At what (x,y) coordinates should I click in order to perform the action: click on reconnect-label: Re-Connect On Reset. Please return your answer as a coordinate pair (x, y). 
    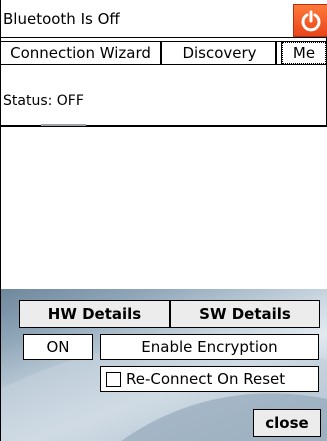
    Looking at the image, I should click on (206, 379).